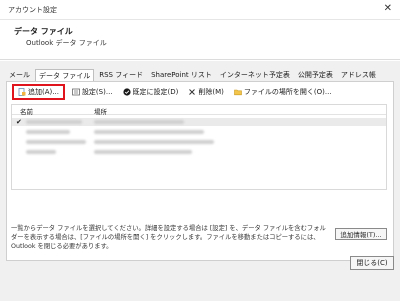  Describe the element at coordinates (192, 92) in the screenshot. I see `delete-icon` at that location.